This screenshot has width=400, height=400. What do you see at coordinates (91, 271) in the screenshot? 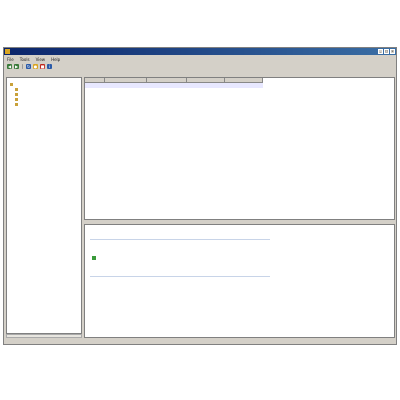
I see `detail-link-row` at bounding box center [91, 271].